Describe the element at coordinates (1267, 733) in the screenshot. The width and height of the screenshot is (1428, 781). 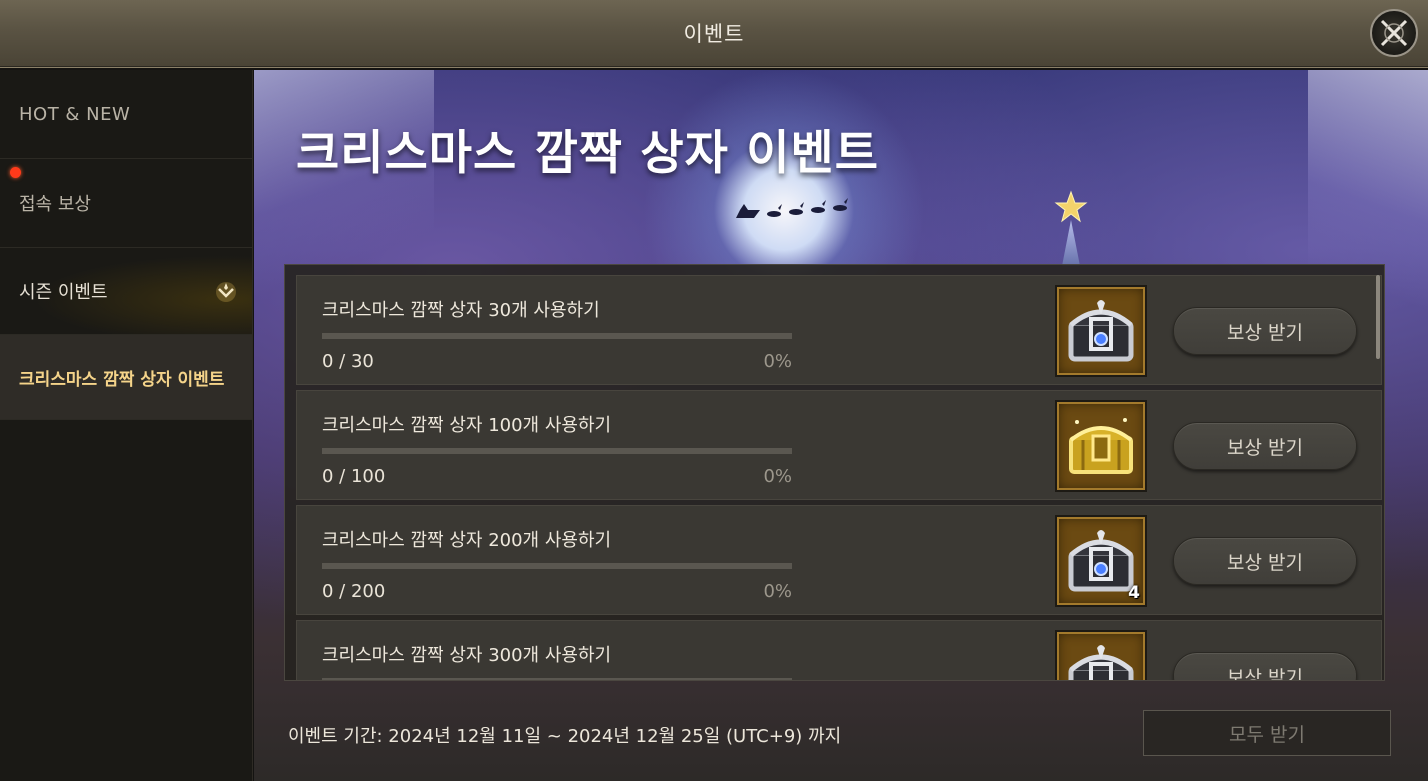
I see `claim-all-button: 모두 받기` at that location.